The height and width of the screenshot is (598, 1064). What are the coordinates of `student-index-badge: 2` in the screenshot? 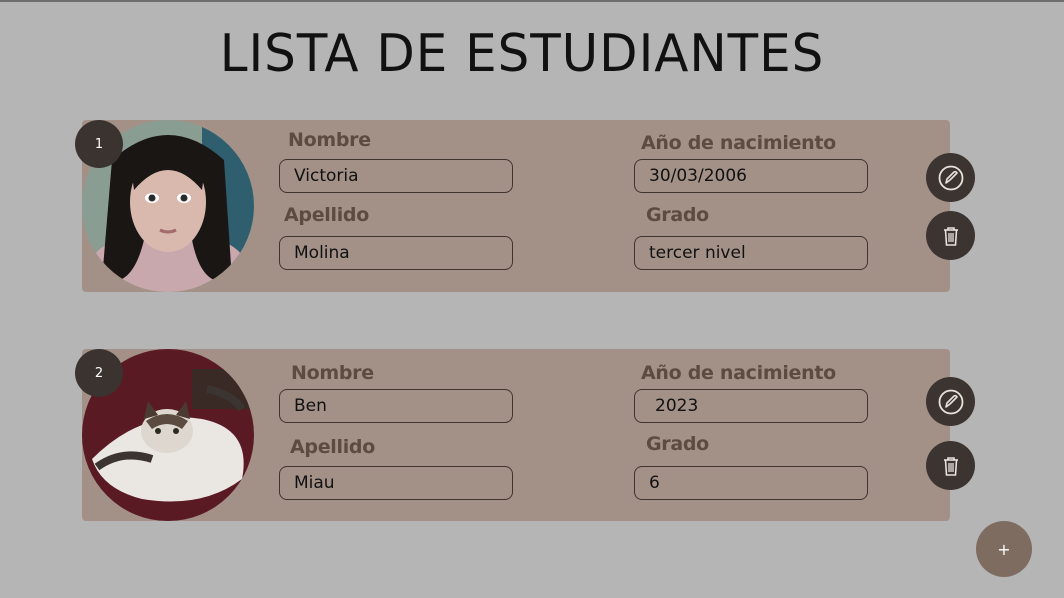 It's located at (99, 373).